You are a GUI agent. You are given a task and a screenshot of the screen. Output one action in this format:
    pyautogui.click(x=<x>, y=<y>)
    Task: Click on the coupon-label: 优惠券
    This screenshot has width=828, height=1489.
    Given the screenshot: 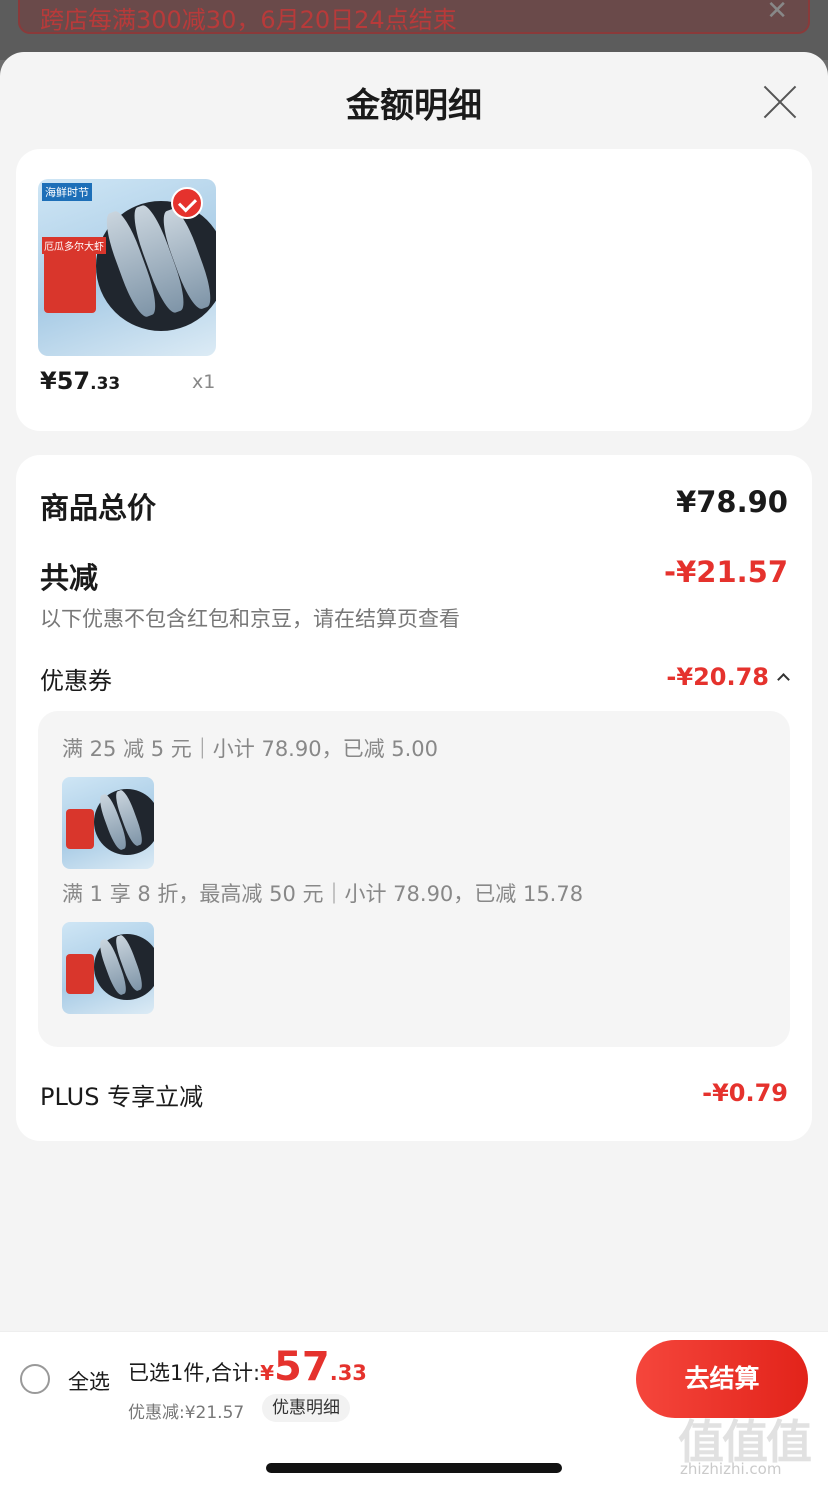 What is the action you would take?
    pyautogui.click(x=76, y=681)
    